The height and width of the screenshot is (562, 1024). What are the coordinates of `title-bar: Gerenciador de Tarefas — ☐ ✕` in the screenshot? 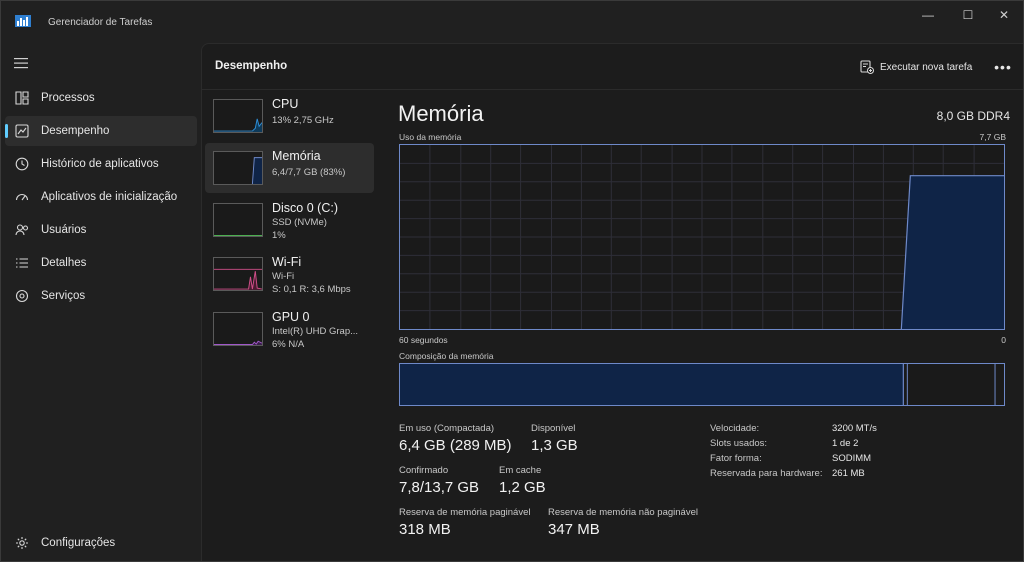 It's located at (512, 22).